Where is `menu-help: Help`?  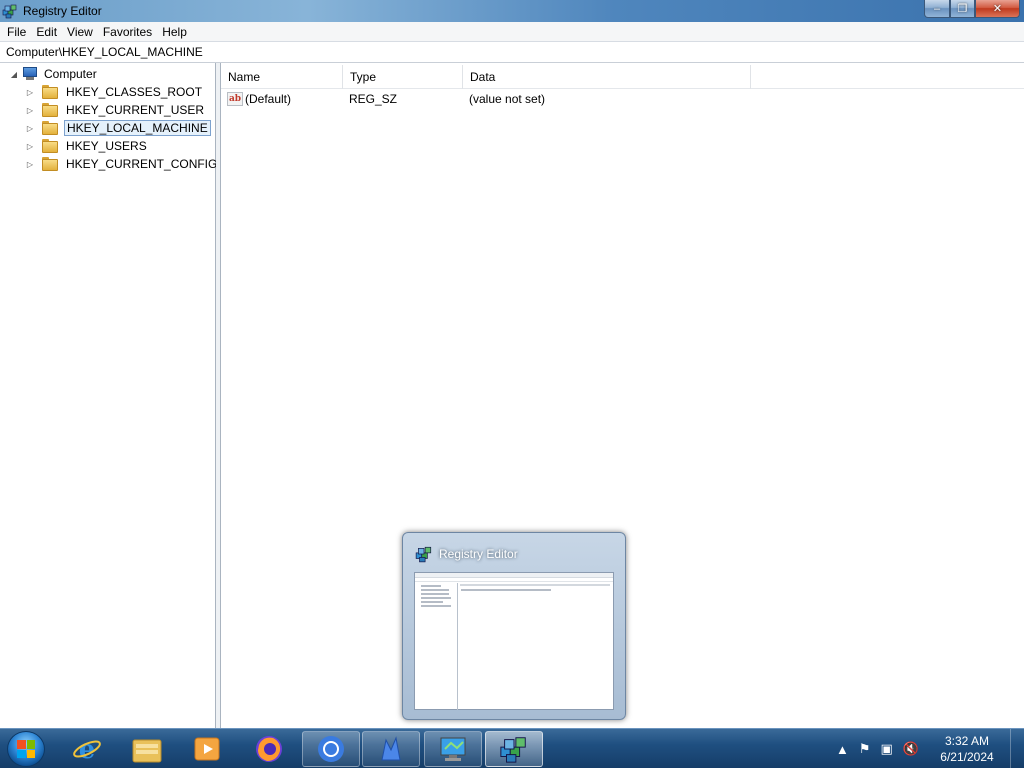 menu-help: Help is located at coordinates (174, 32).